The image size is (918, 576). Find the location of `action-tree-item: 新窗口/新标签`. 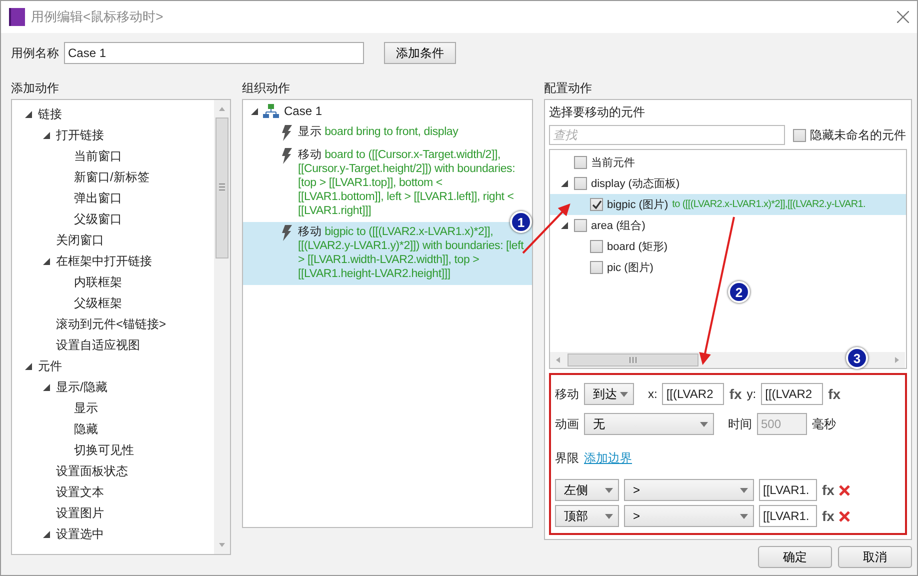

action-tree-item: 新窗口/新标签 is located at coordinates (112, 177).